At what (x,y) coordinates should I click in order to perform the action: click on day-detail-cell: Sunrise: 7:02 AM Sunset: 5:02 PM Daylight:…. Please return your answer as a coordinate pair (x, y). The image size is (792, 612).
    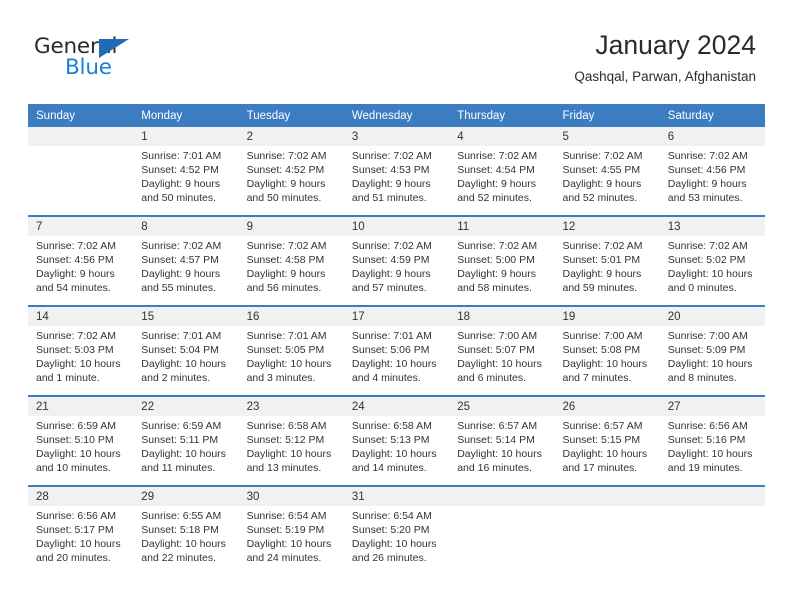
    Looking at the image, I should click on (712, 271).